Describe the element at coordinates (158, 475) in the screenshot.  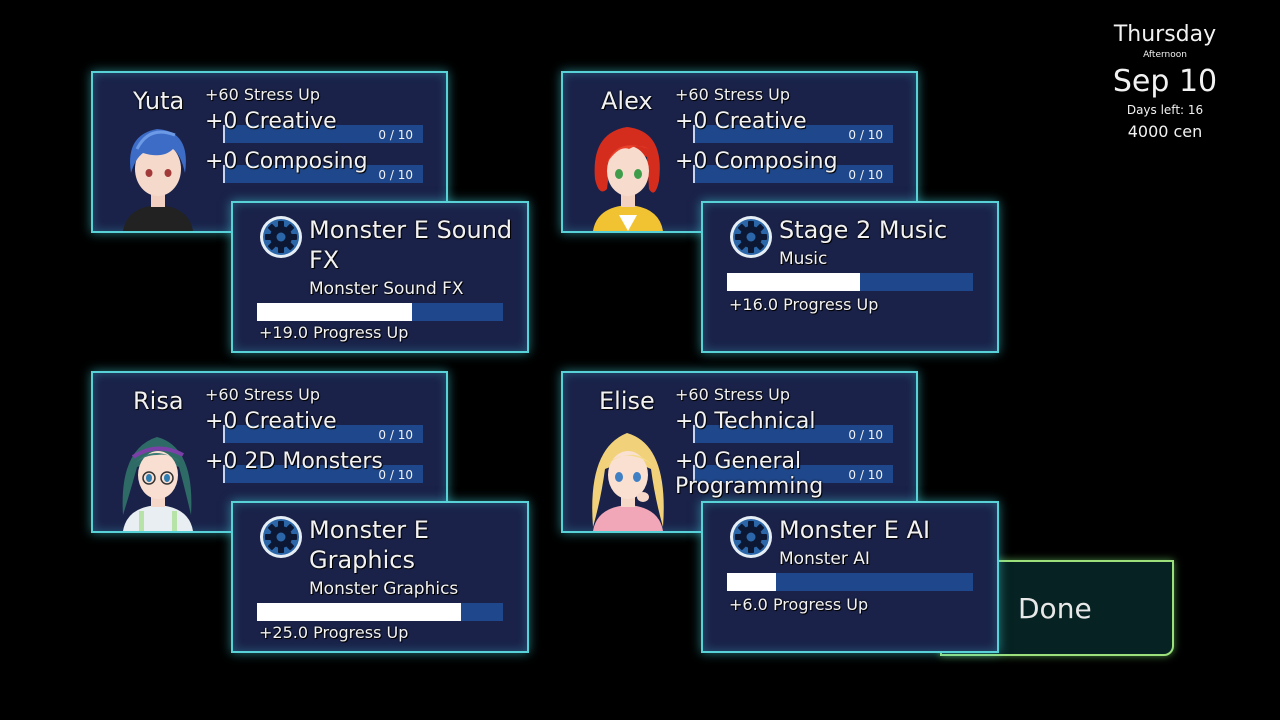
I see `character-portrait-risa` at that location.